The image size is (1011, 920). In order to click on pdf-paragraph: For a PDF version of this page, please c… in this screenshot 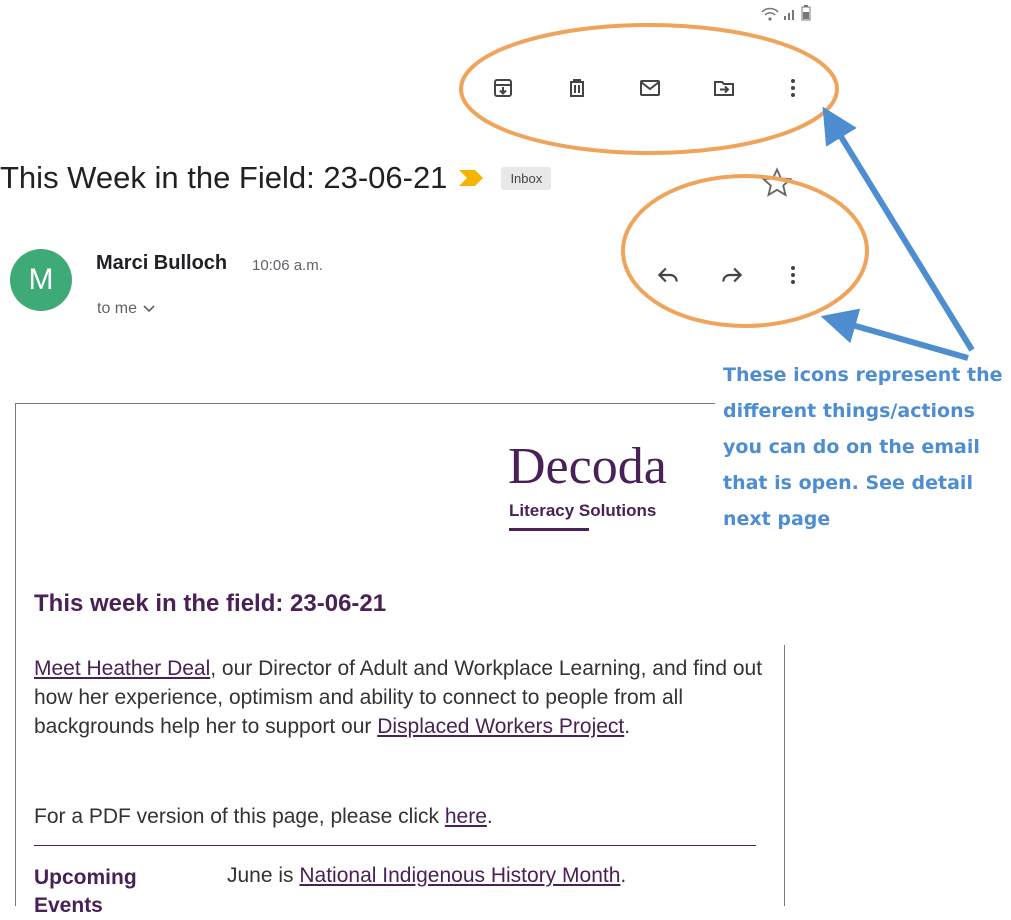, I will do `click(404, 816)`.